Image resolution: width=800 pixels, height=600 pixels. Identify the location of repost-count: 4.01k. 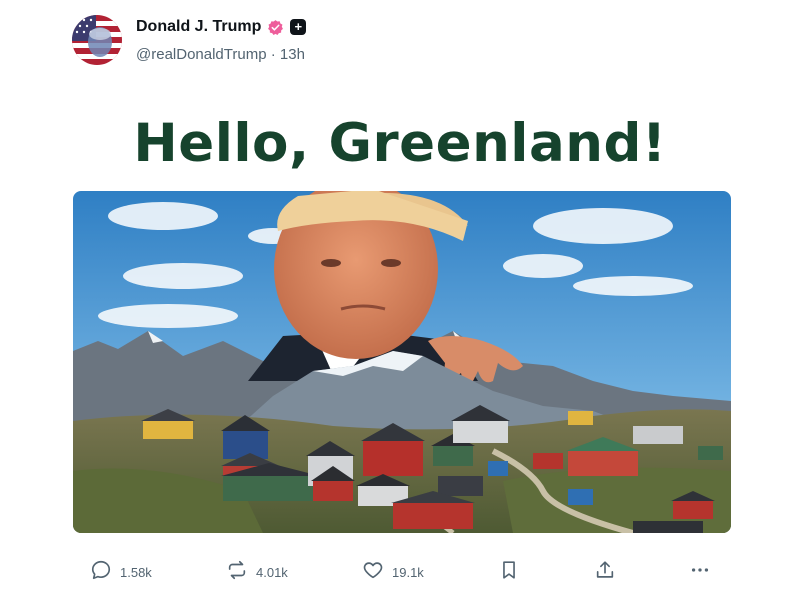
(272, 572).